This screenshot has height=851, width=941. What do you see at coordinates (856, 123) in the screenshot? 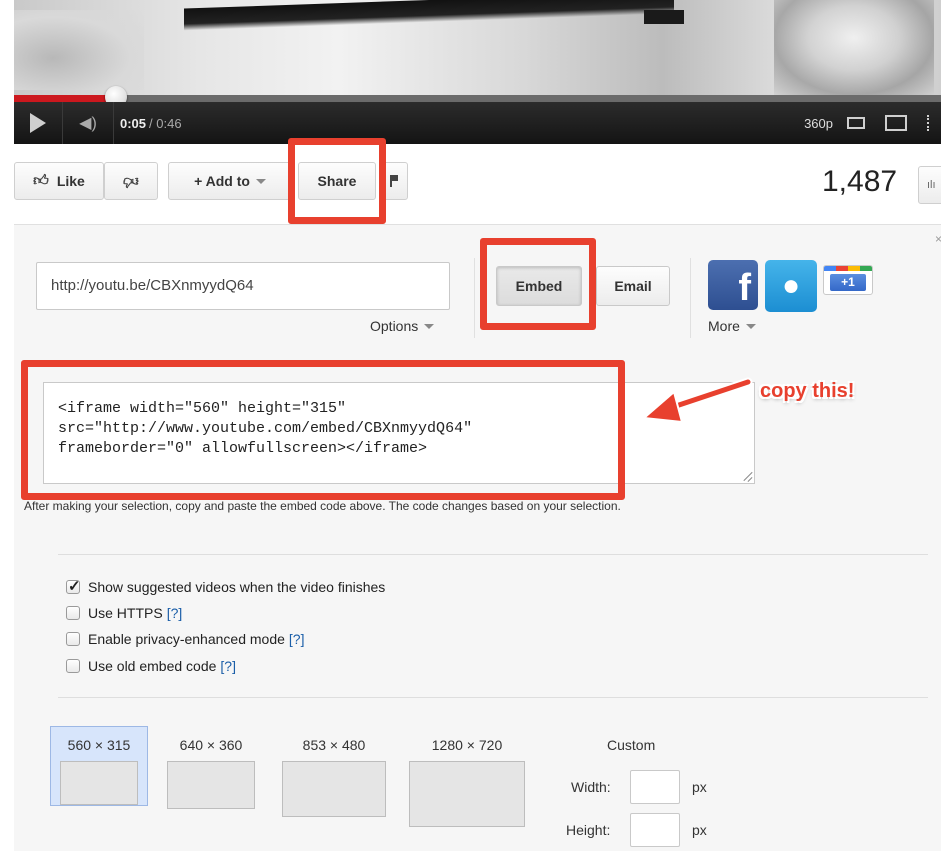
I see `small-player-icon` at bounding box center [856, 123].